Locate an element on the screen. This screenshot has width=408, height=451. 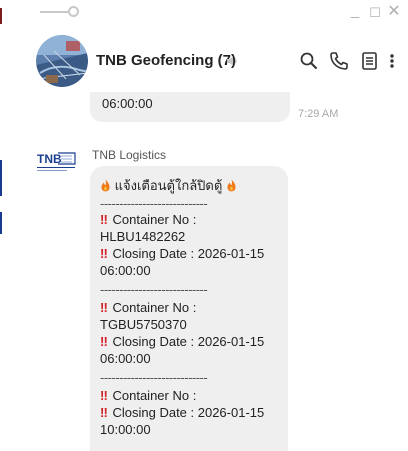
notes-icon is located at coordinates (370, 61).